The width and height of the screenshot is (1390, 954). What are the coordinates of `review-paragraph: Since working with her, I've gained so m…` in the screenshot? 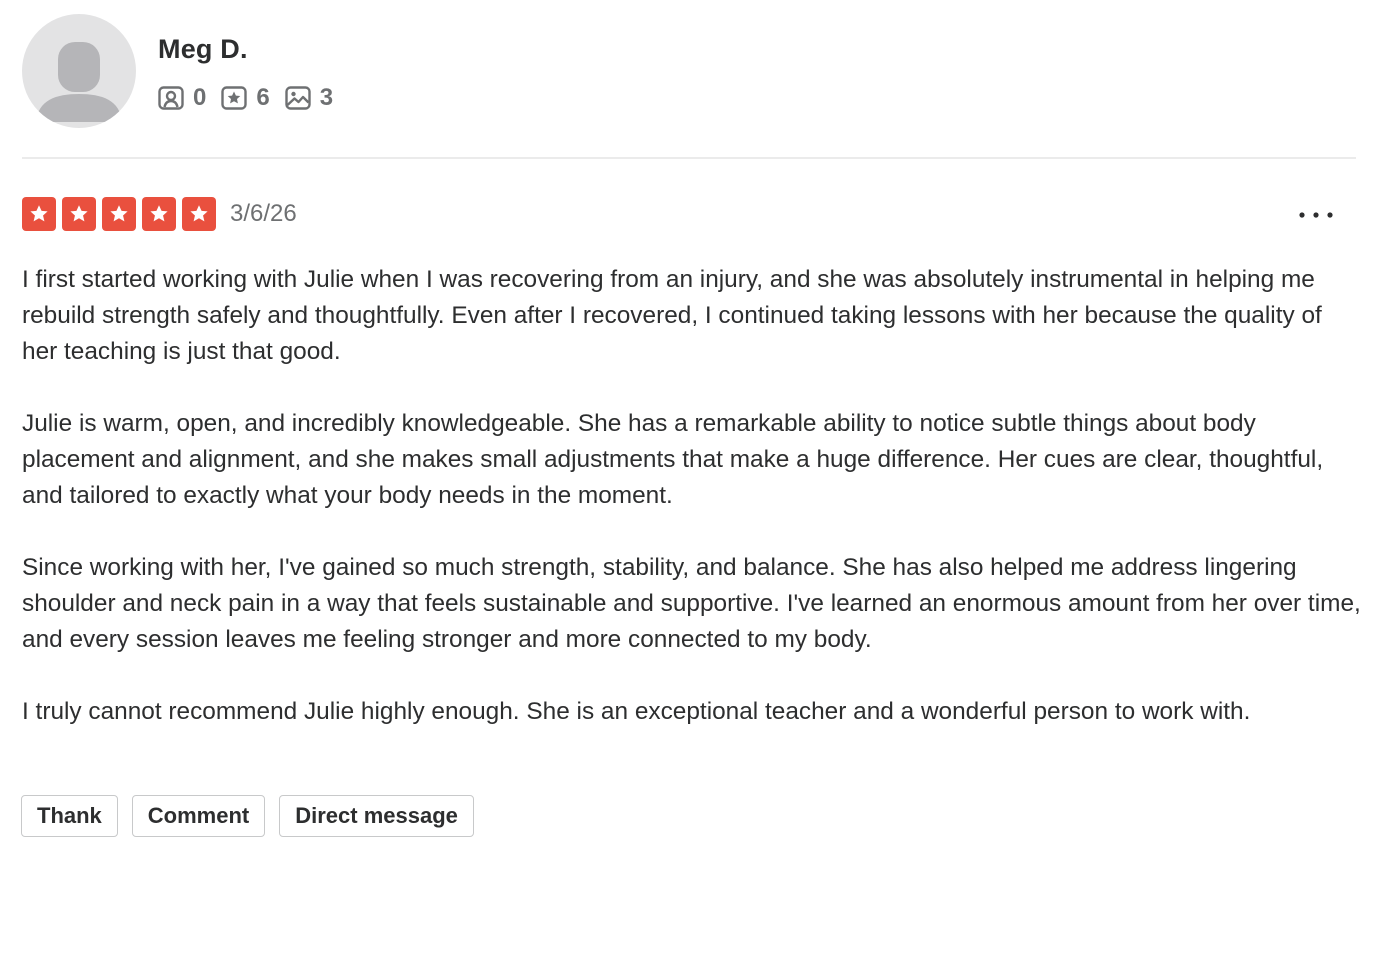 It's located at (691, 603).